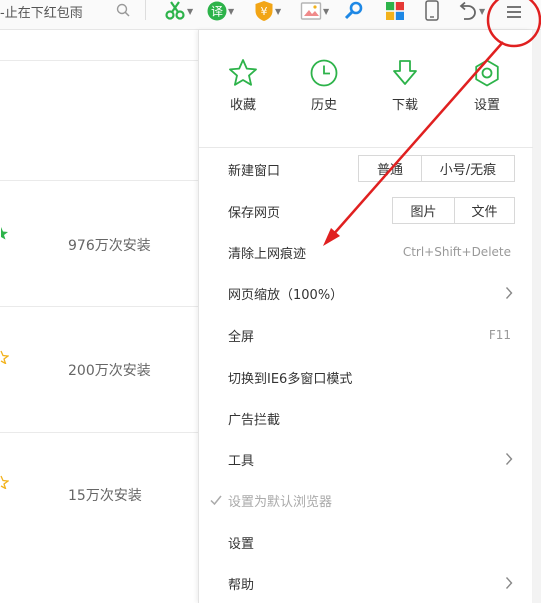  I want to click on menu-item-save-page: 保存网页 图片 文件, so click(366, 211).